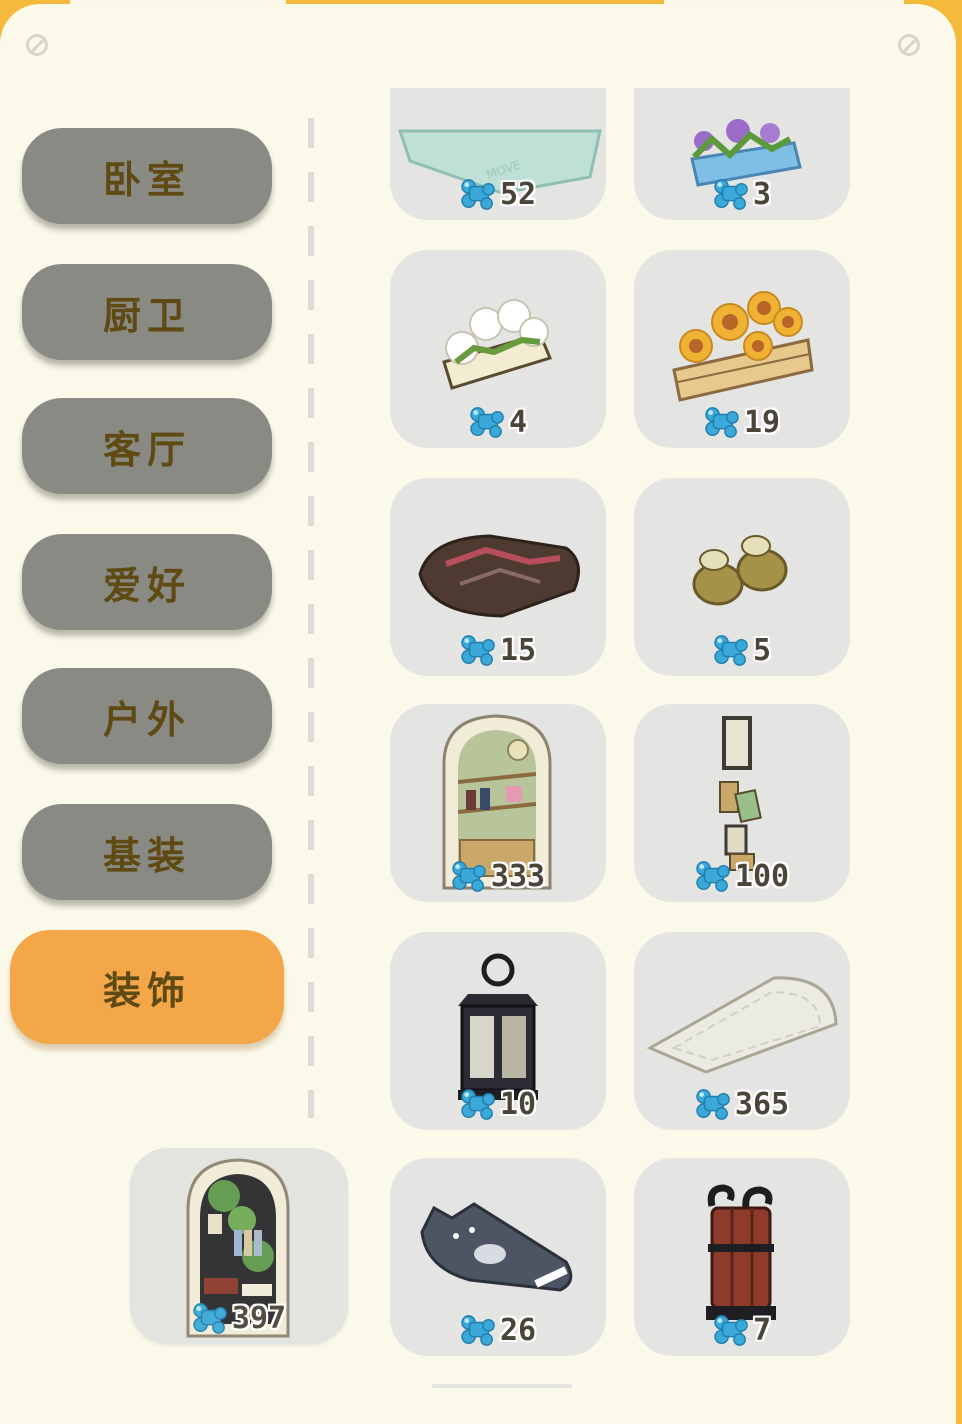 Image resolution: width=962 pixels, height=1424 pixels. What do you see at coordinates (742, 1257) in the screenshot?
I see `item-card-umbrella-stand: 7` at bounding box center [742, 1257].